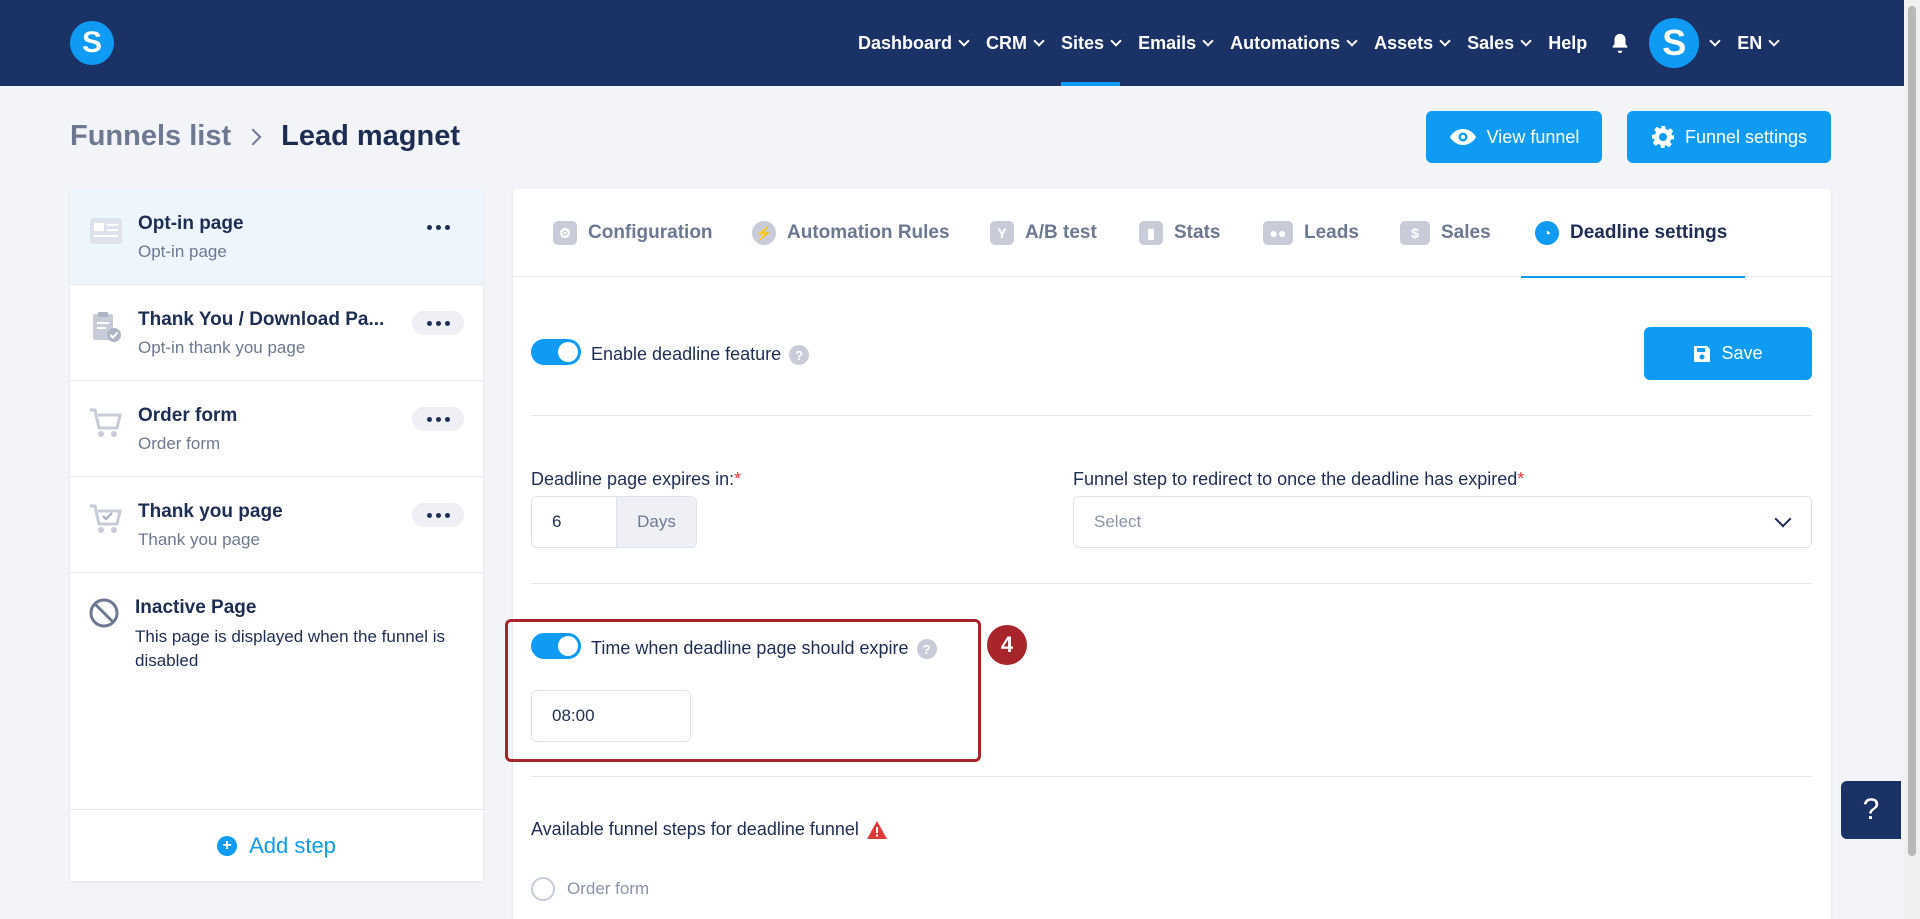  Describe the element at coordinates (1007, 645) in the screenshot. I see `annotation-step-badge: 4` at that location.